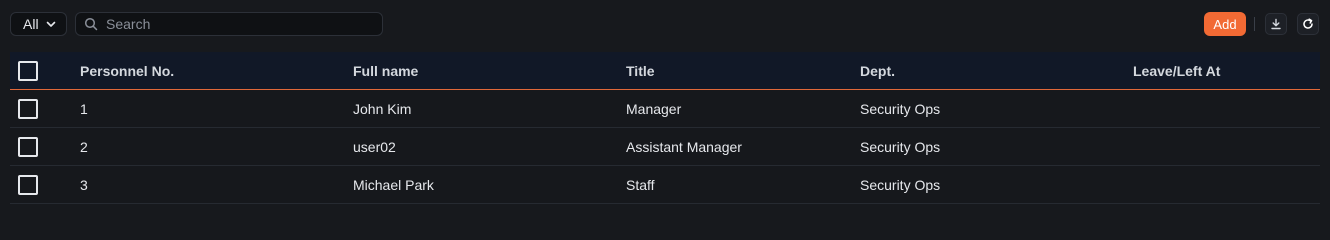 This screenshot has height=240, width=1330. What do you see at coordinates (91, 24) in the screenshot?
I see `search-icon` at bounding box center [91, 24].